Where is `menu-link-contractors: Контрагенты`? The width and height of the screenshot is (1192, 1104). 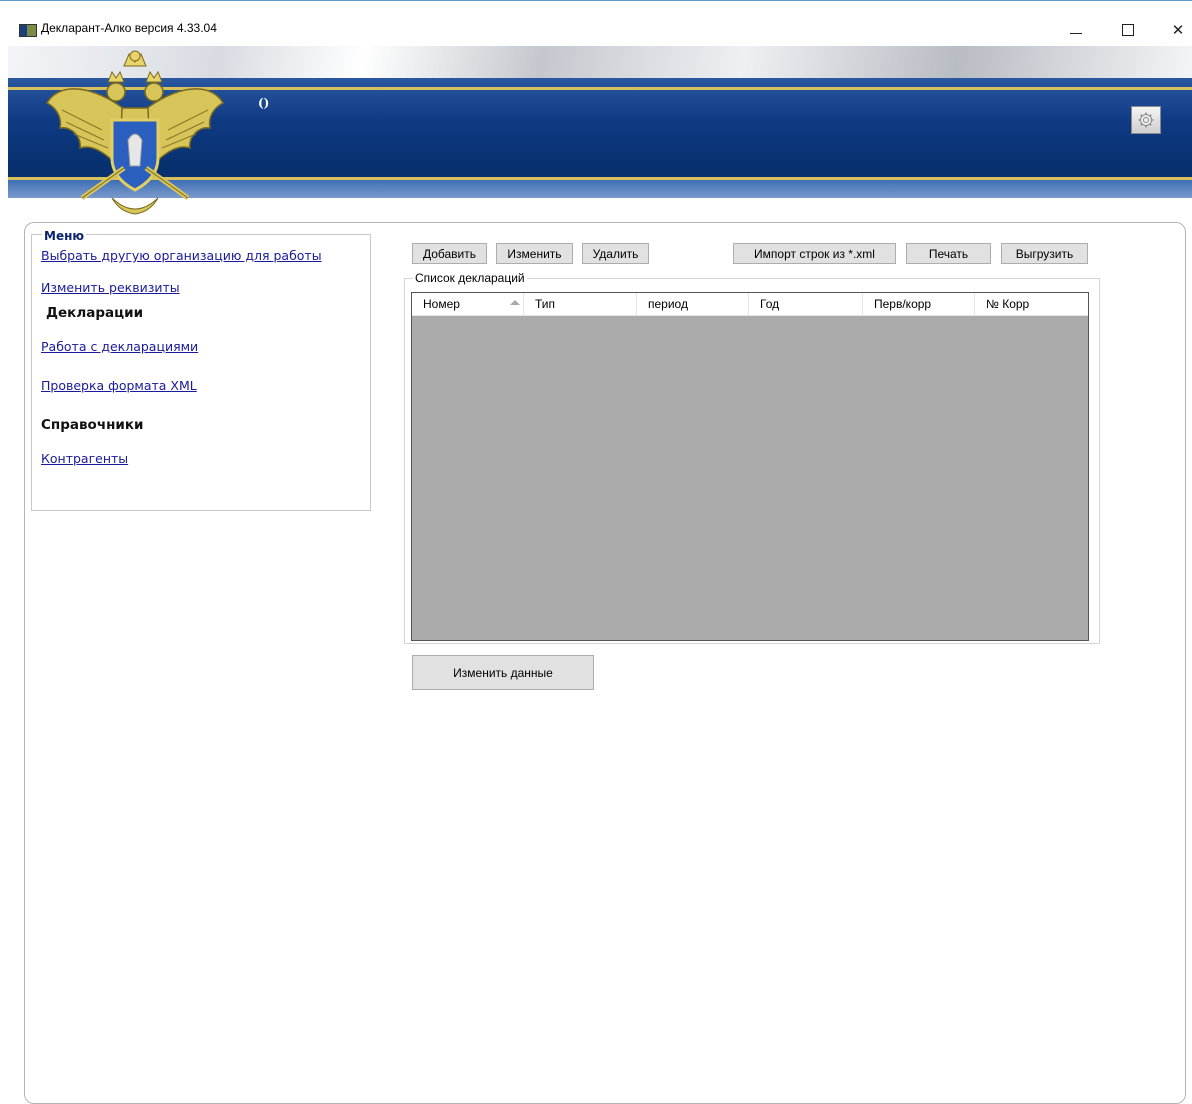
menu-link-contractors: Контрагенты is located at coordinates (84, 458).